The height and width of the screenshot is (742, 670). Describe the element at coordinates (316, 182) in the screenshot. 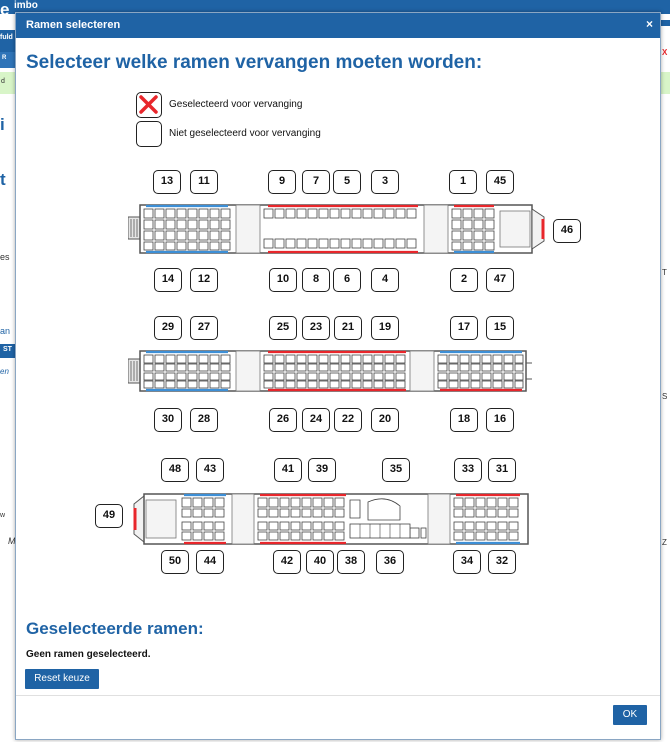

I see `window-button-7: 7` at that location.